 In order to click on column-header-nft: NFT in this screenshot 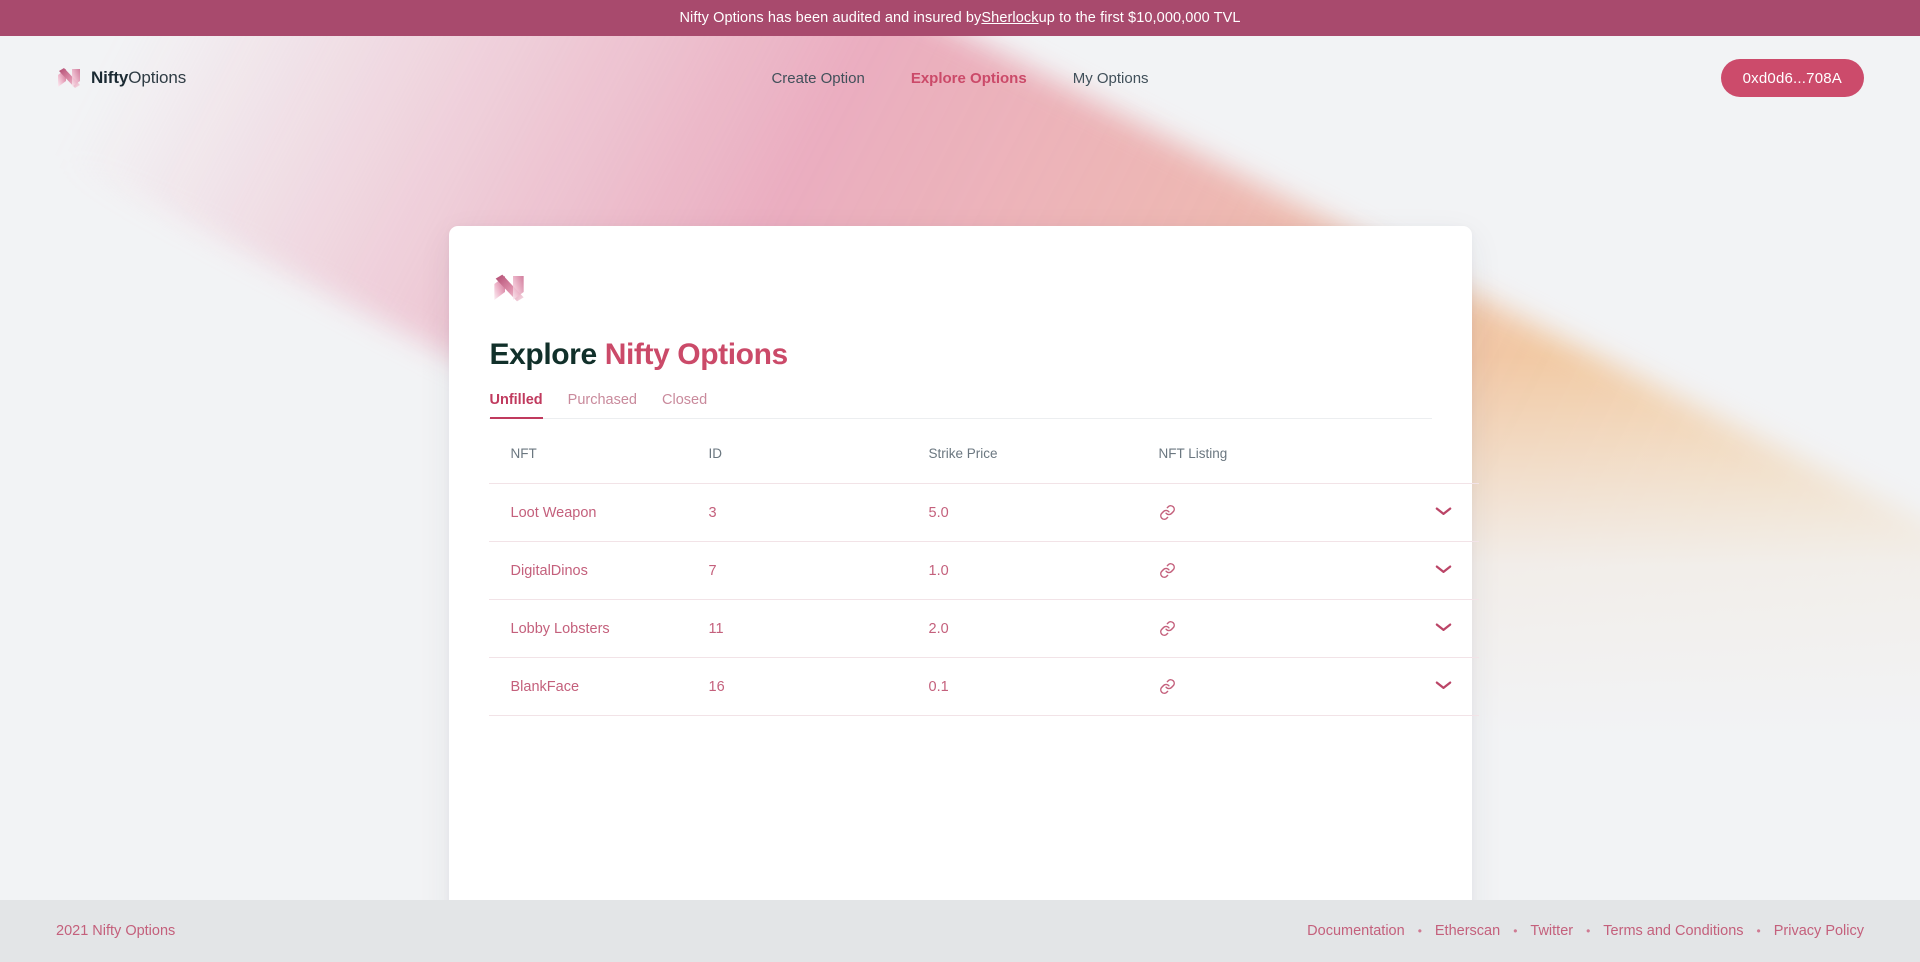, I will do `click(523, 453)`.